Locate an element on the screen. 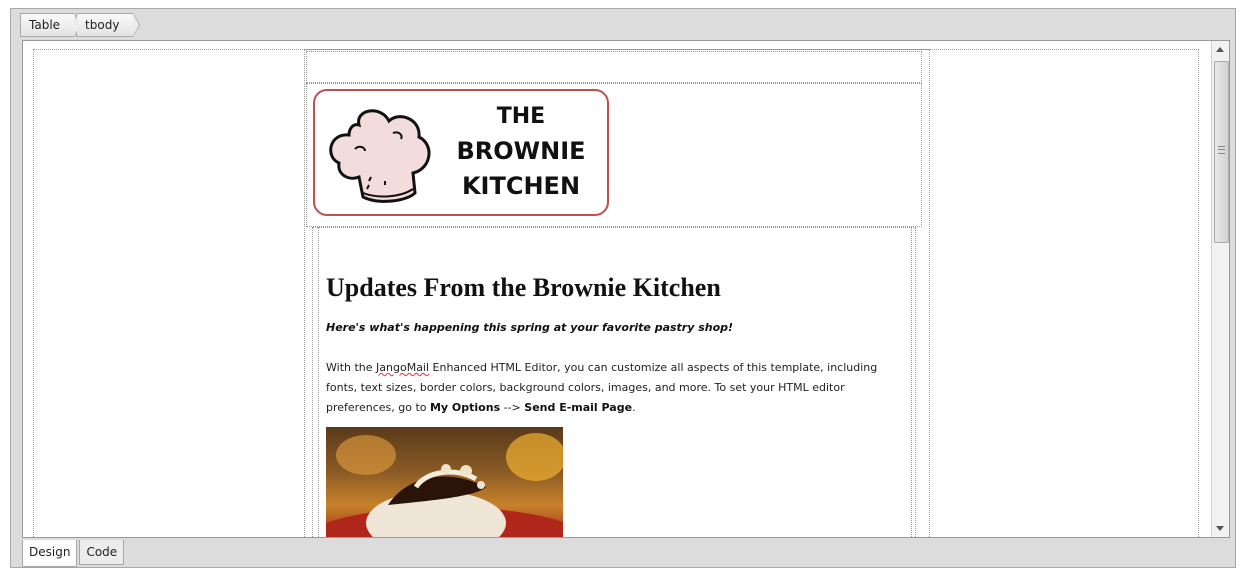 This screenshot has width=1242, height=574. top-row-guide is located at coordinates (614, 67).